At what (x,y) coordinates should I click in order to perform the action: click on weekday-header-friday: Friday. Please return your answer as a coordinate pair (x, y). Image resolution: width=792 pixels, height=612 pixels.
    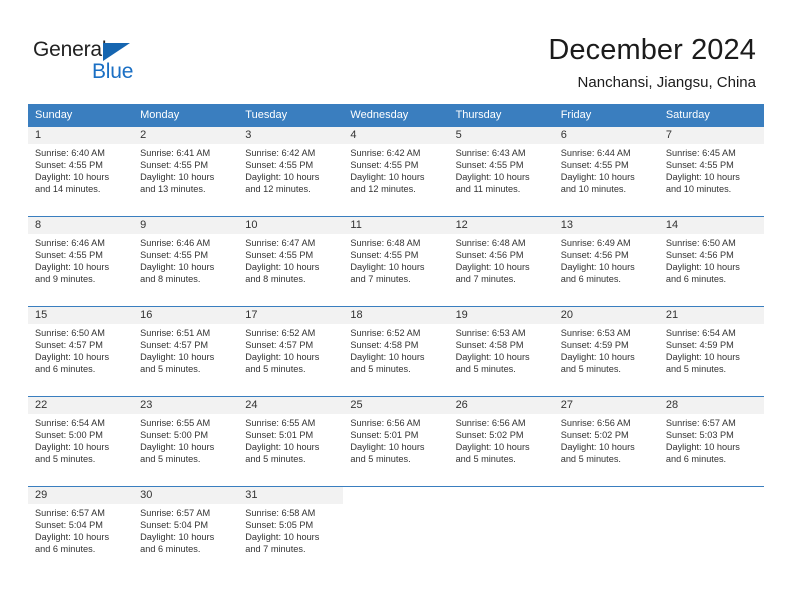
    Looking at the image, I should click on (606, 115).